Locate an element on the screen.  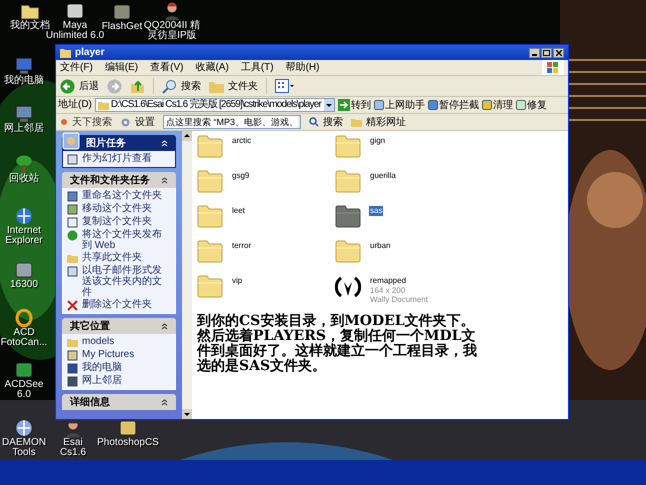
task-link: models is located at coordinates (98, 341).